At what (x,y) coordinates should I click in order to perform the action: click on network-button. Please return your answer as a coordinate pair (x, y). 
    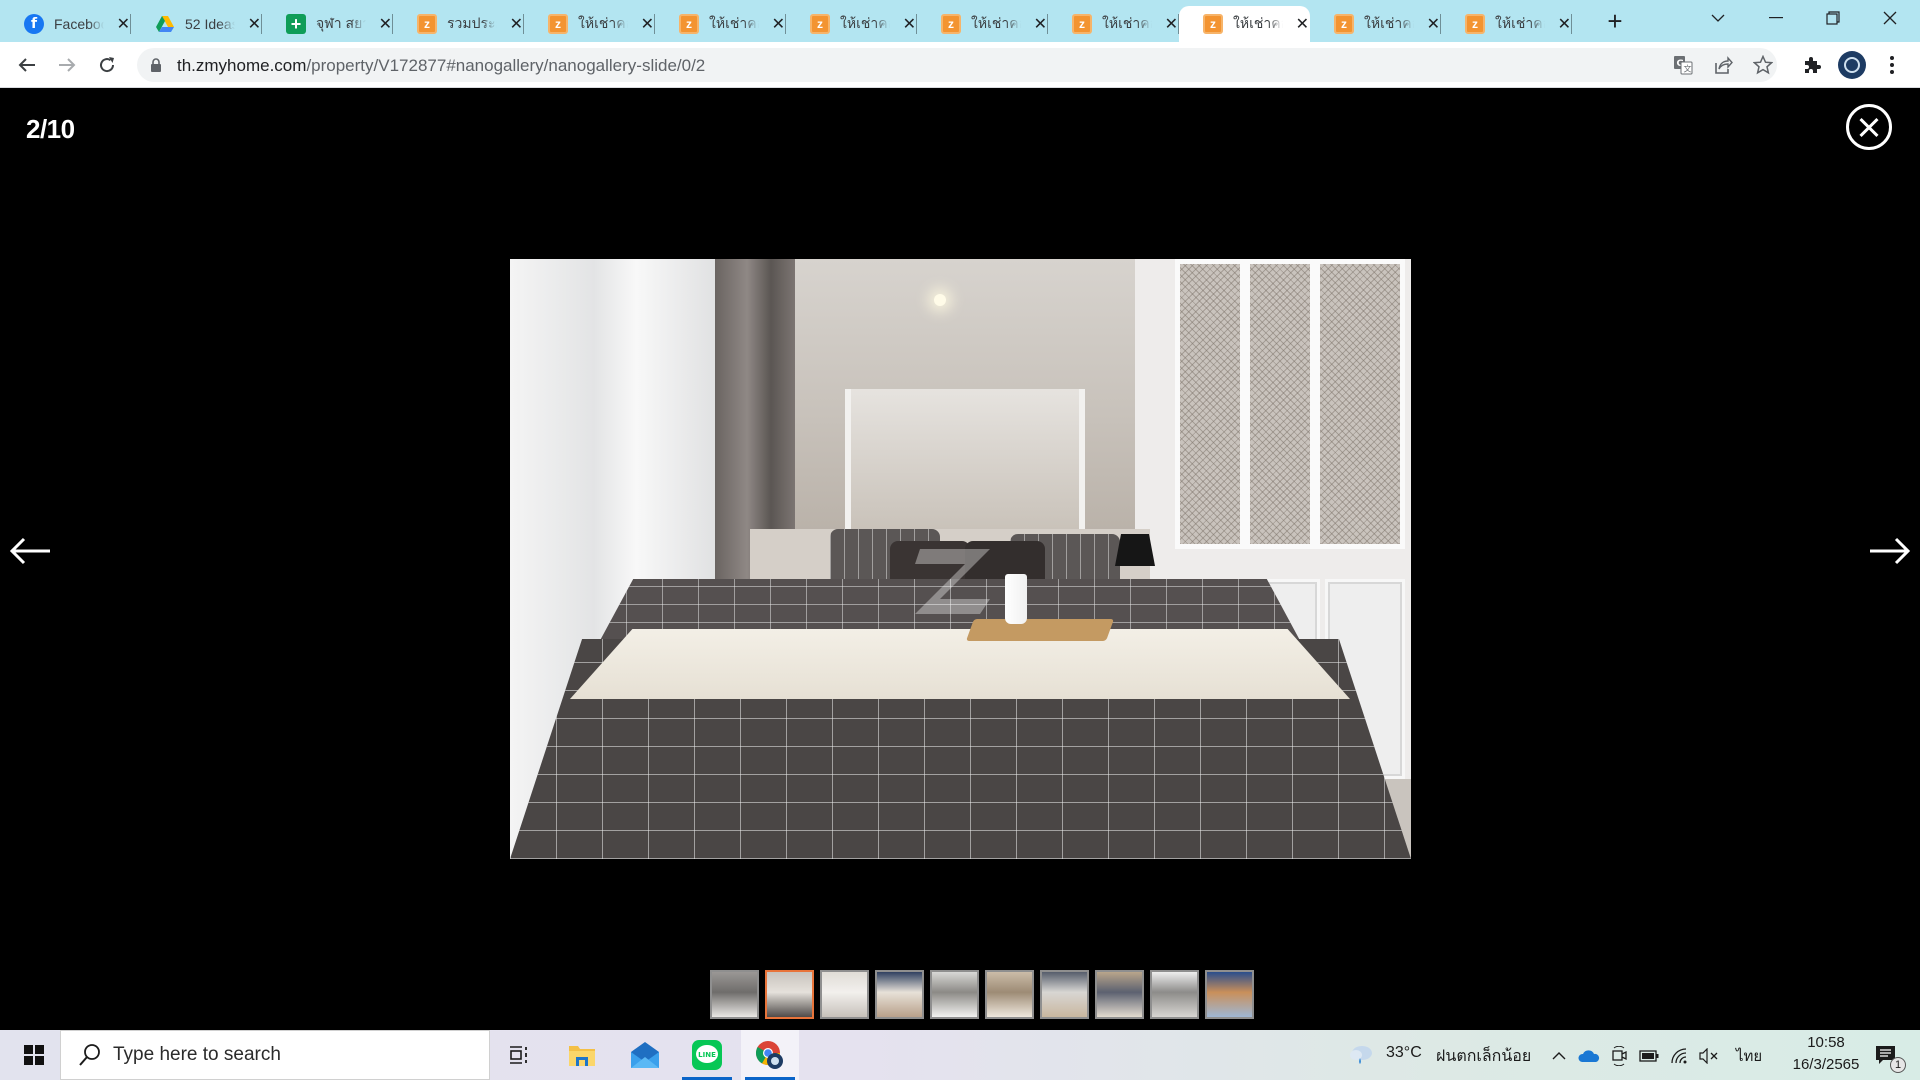
    Looking at the image, I should click on (1679, 1056).